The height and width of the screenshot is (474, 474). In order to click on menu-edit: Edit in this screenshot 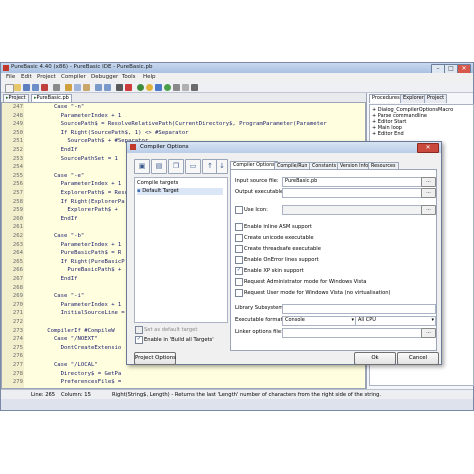, I will do `click(26, 77)`.